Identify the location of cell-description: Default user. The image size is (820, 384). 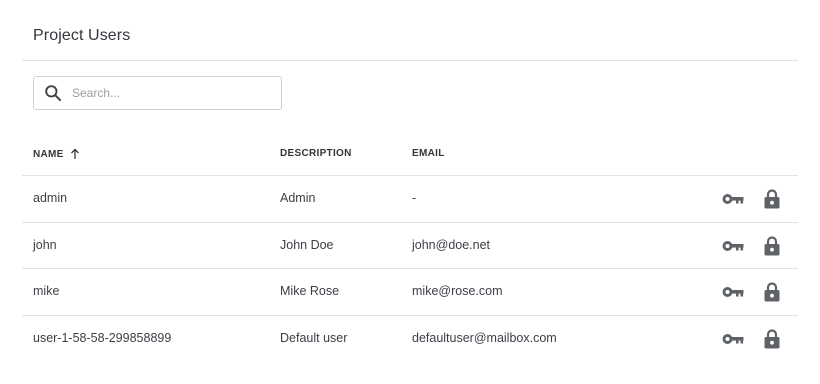
(314, 337).